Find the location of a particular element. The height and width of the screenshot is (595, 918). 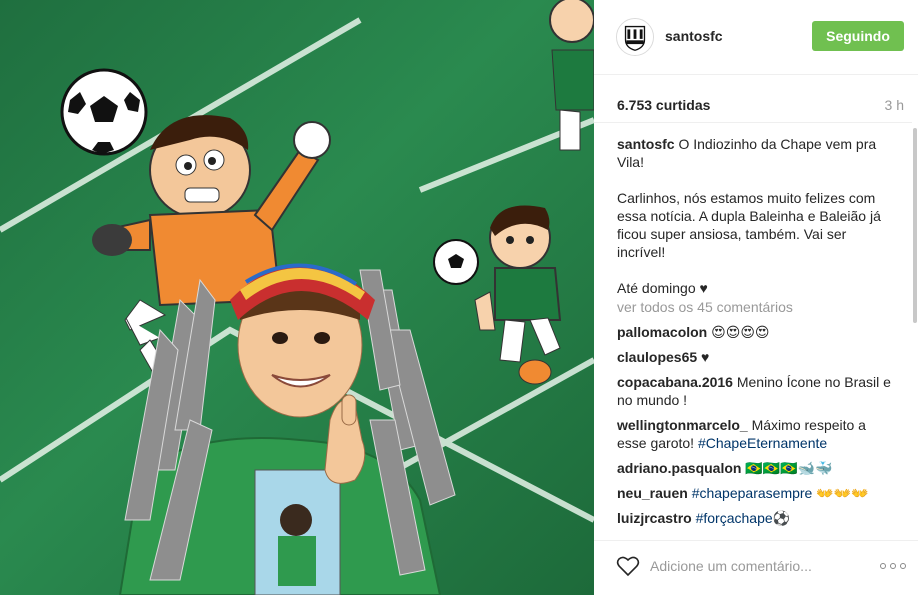

caption-paragraph-3: Até domingo ♥ is located at coordinates (662, 288).